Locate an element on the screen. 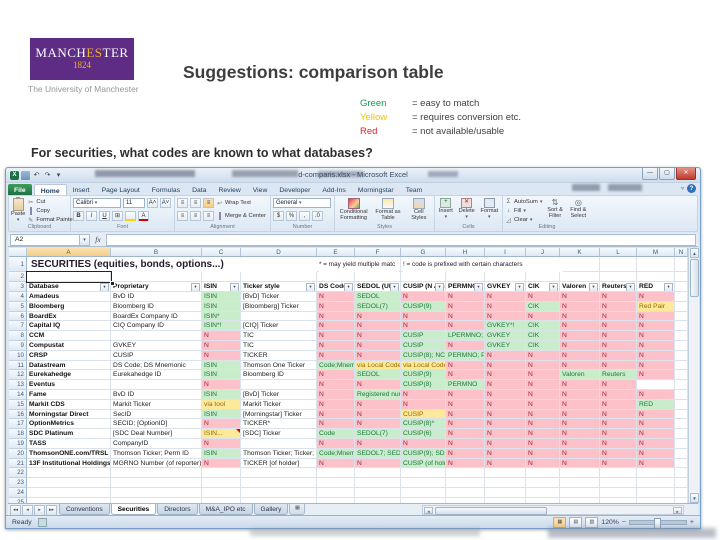  row-number: 5 is located at coordinates (18, 306).